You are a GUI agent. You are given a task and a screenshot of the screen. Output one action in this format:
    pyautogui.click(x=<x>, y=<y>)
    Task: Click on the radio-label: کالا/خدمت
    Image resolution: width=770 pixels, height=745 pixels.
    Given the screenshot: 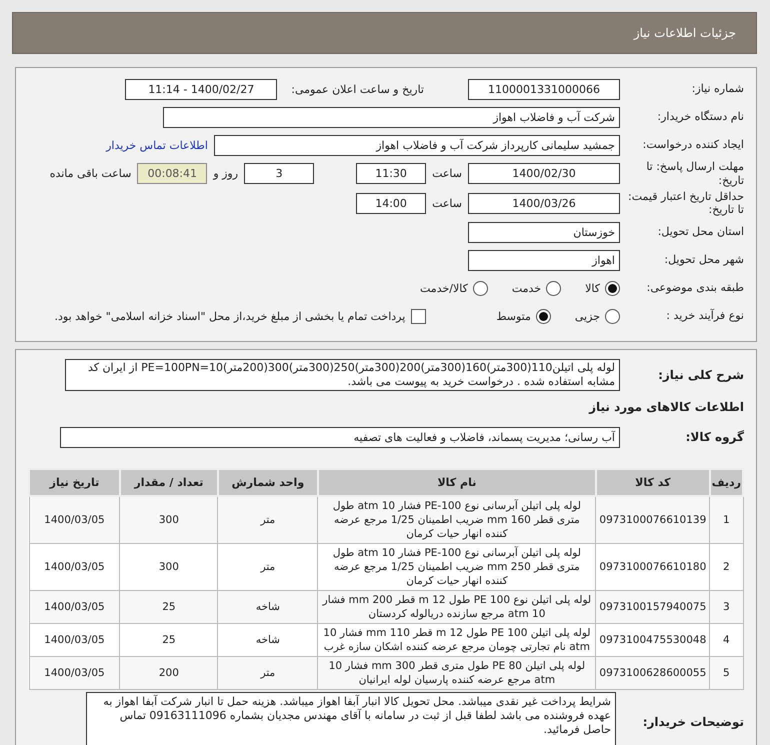 What is the action you would take?
    pyautogui.click(x=444, y=288)
    